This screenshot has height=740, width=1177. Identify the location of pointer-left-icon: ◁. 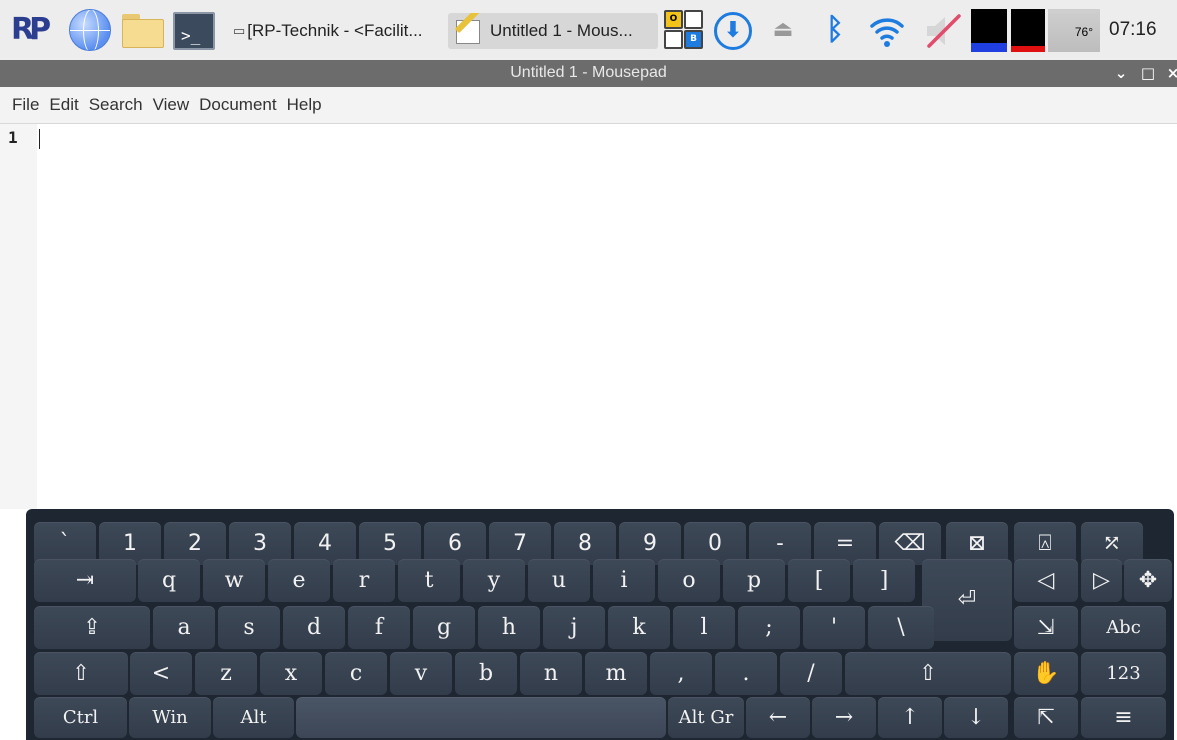
(1046, 580).